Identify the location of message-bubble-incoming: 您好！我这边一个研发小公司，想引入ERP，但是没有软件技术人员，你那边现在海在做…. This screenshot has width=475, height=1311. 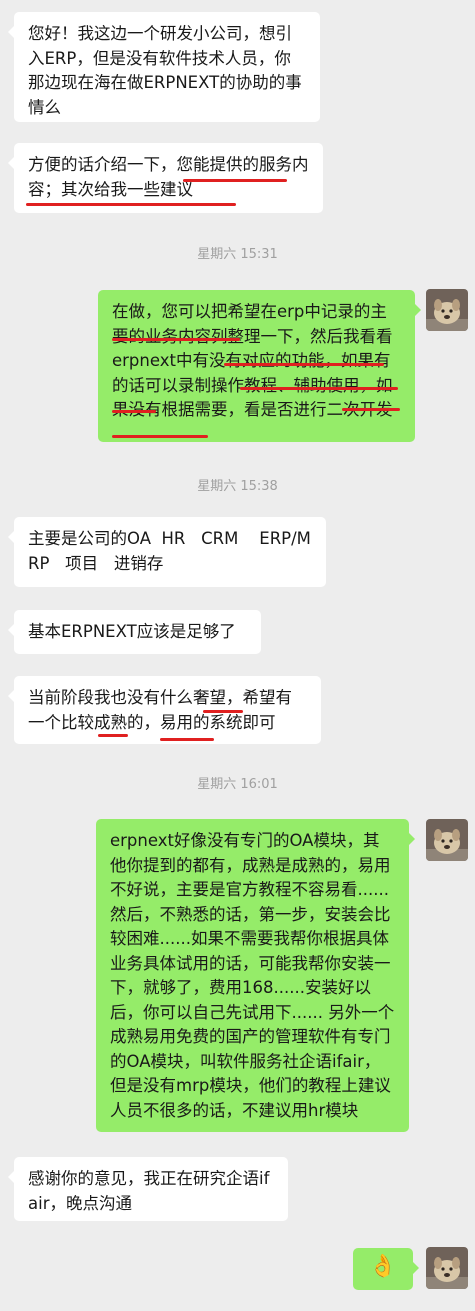
(164, 67).